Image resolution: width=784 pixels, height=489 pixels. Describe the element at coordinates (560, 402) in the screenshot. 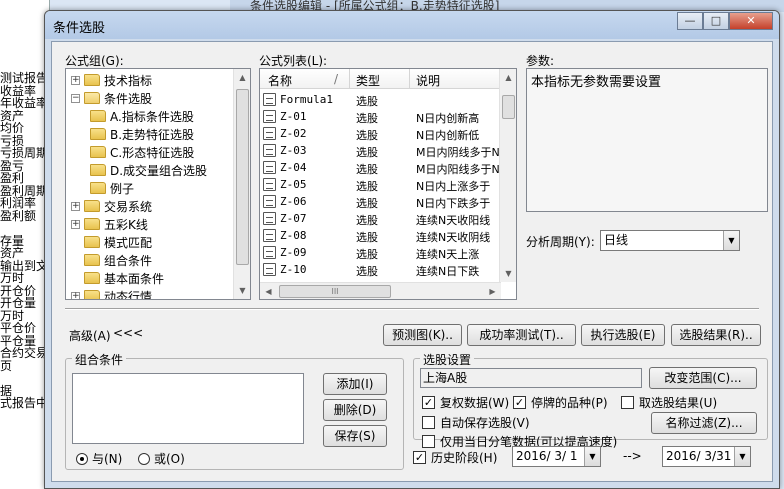

I see `suspended-checkbox: ✓ 停牌的品种(P)` at that location.